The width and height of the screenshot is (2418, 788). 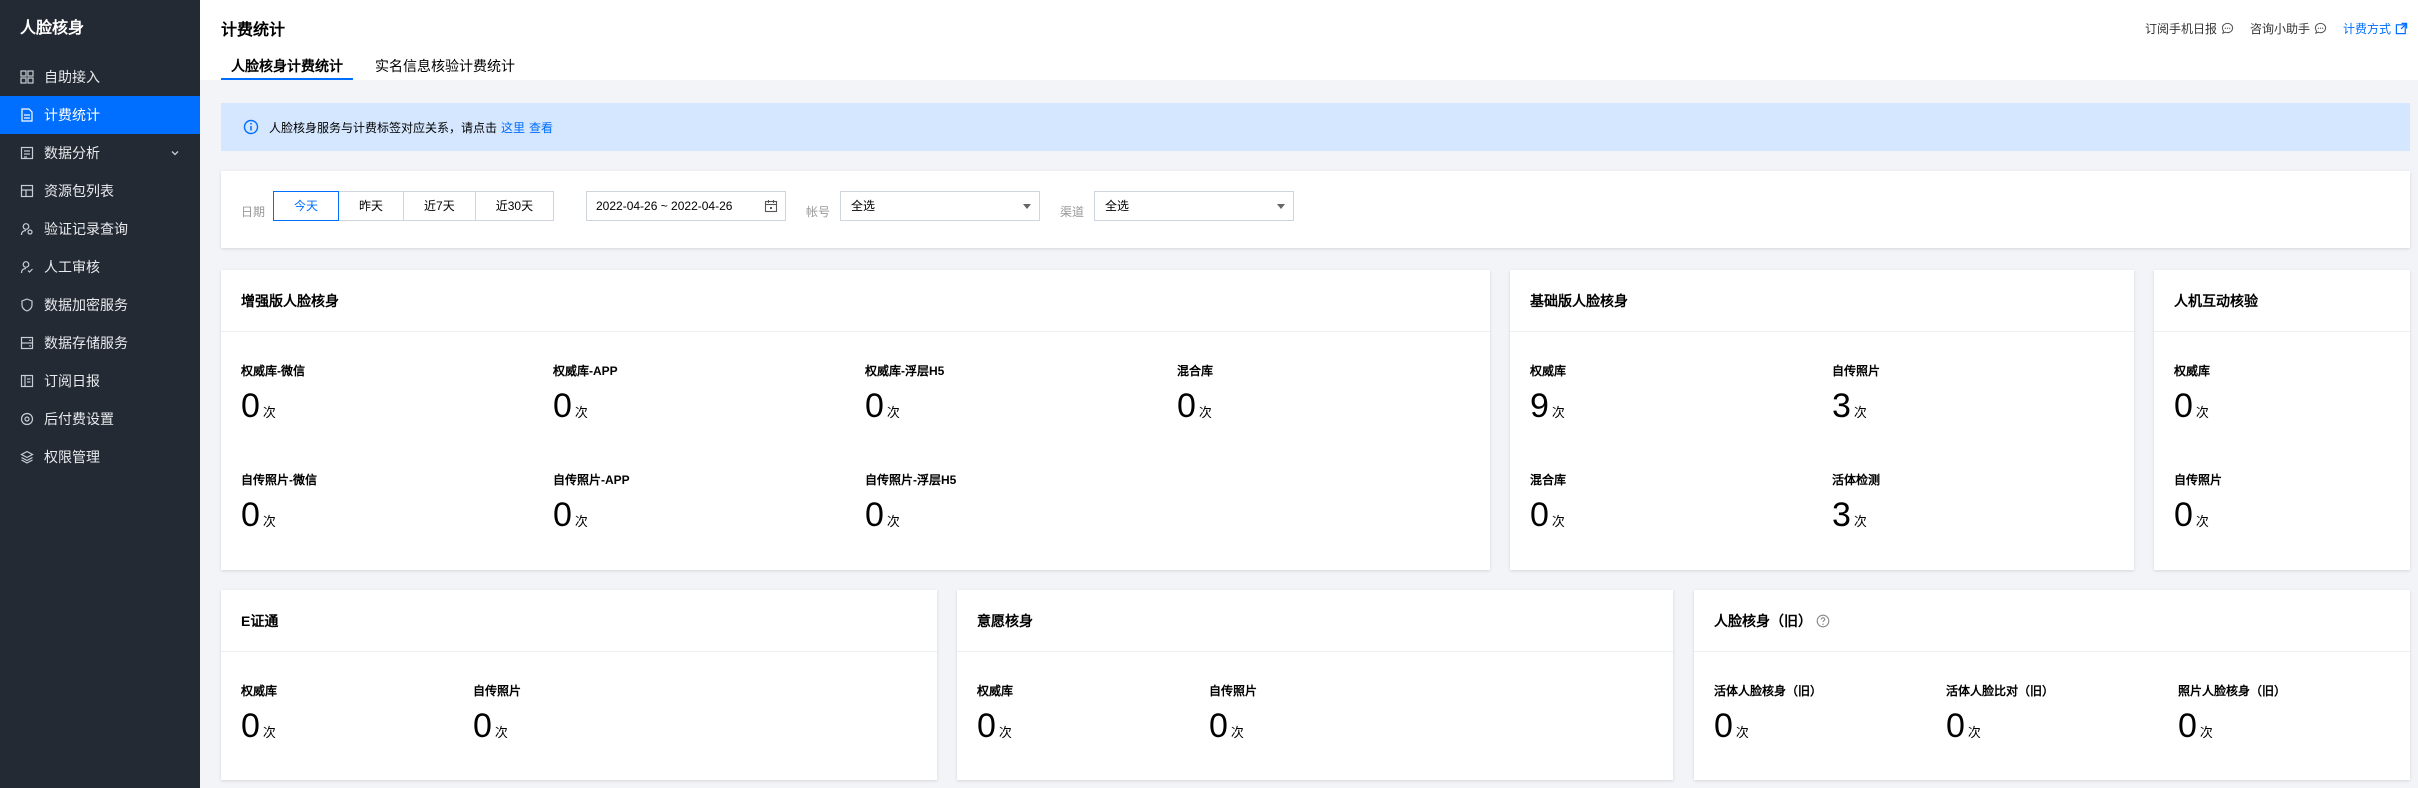 What do you see at coordinates (27, 267) in the screenshot?
I see `user-check-icon` at bounding box center [27, 267].